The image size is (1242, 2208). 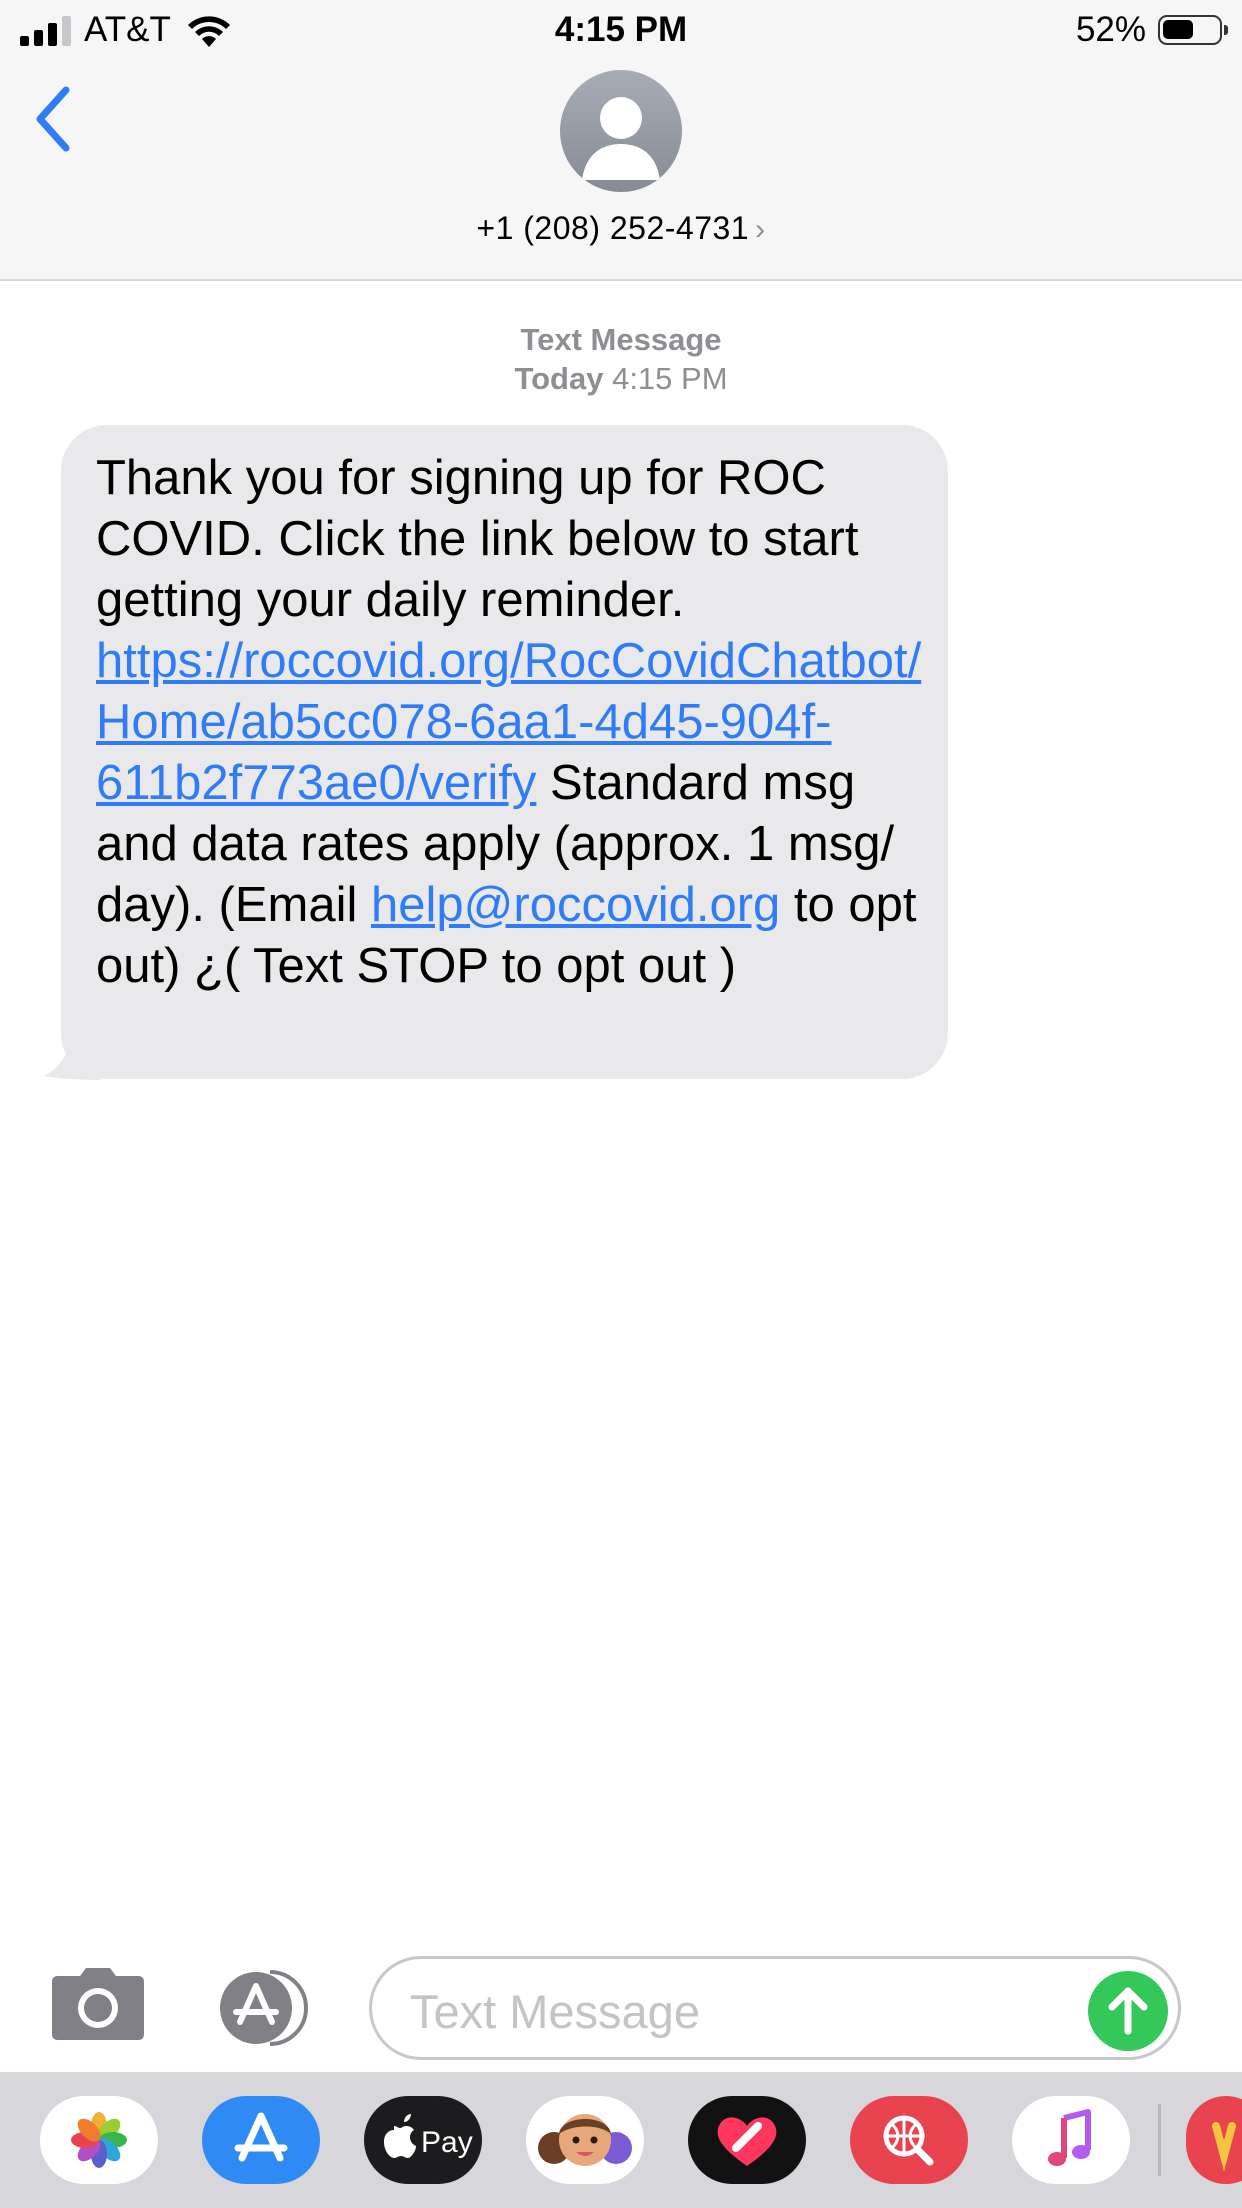 What do you see at coordinates (621, 359) in the screenshot?
I see `message-timestamp: Text Message Today 4:15 PM` at bounding box center [621, 359].